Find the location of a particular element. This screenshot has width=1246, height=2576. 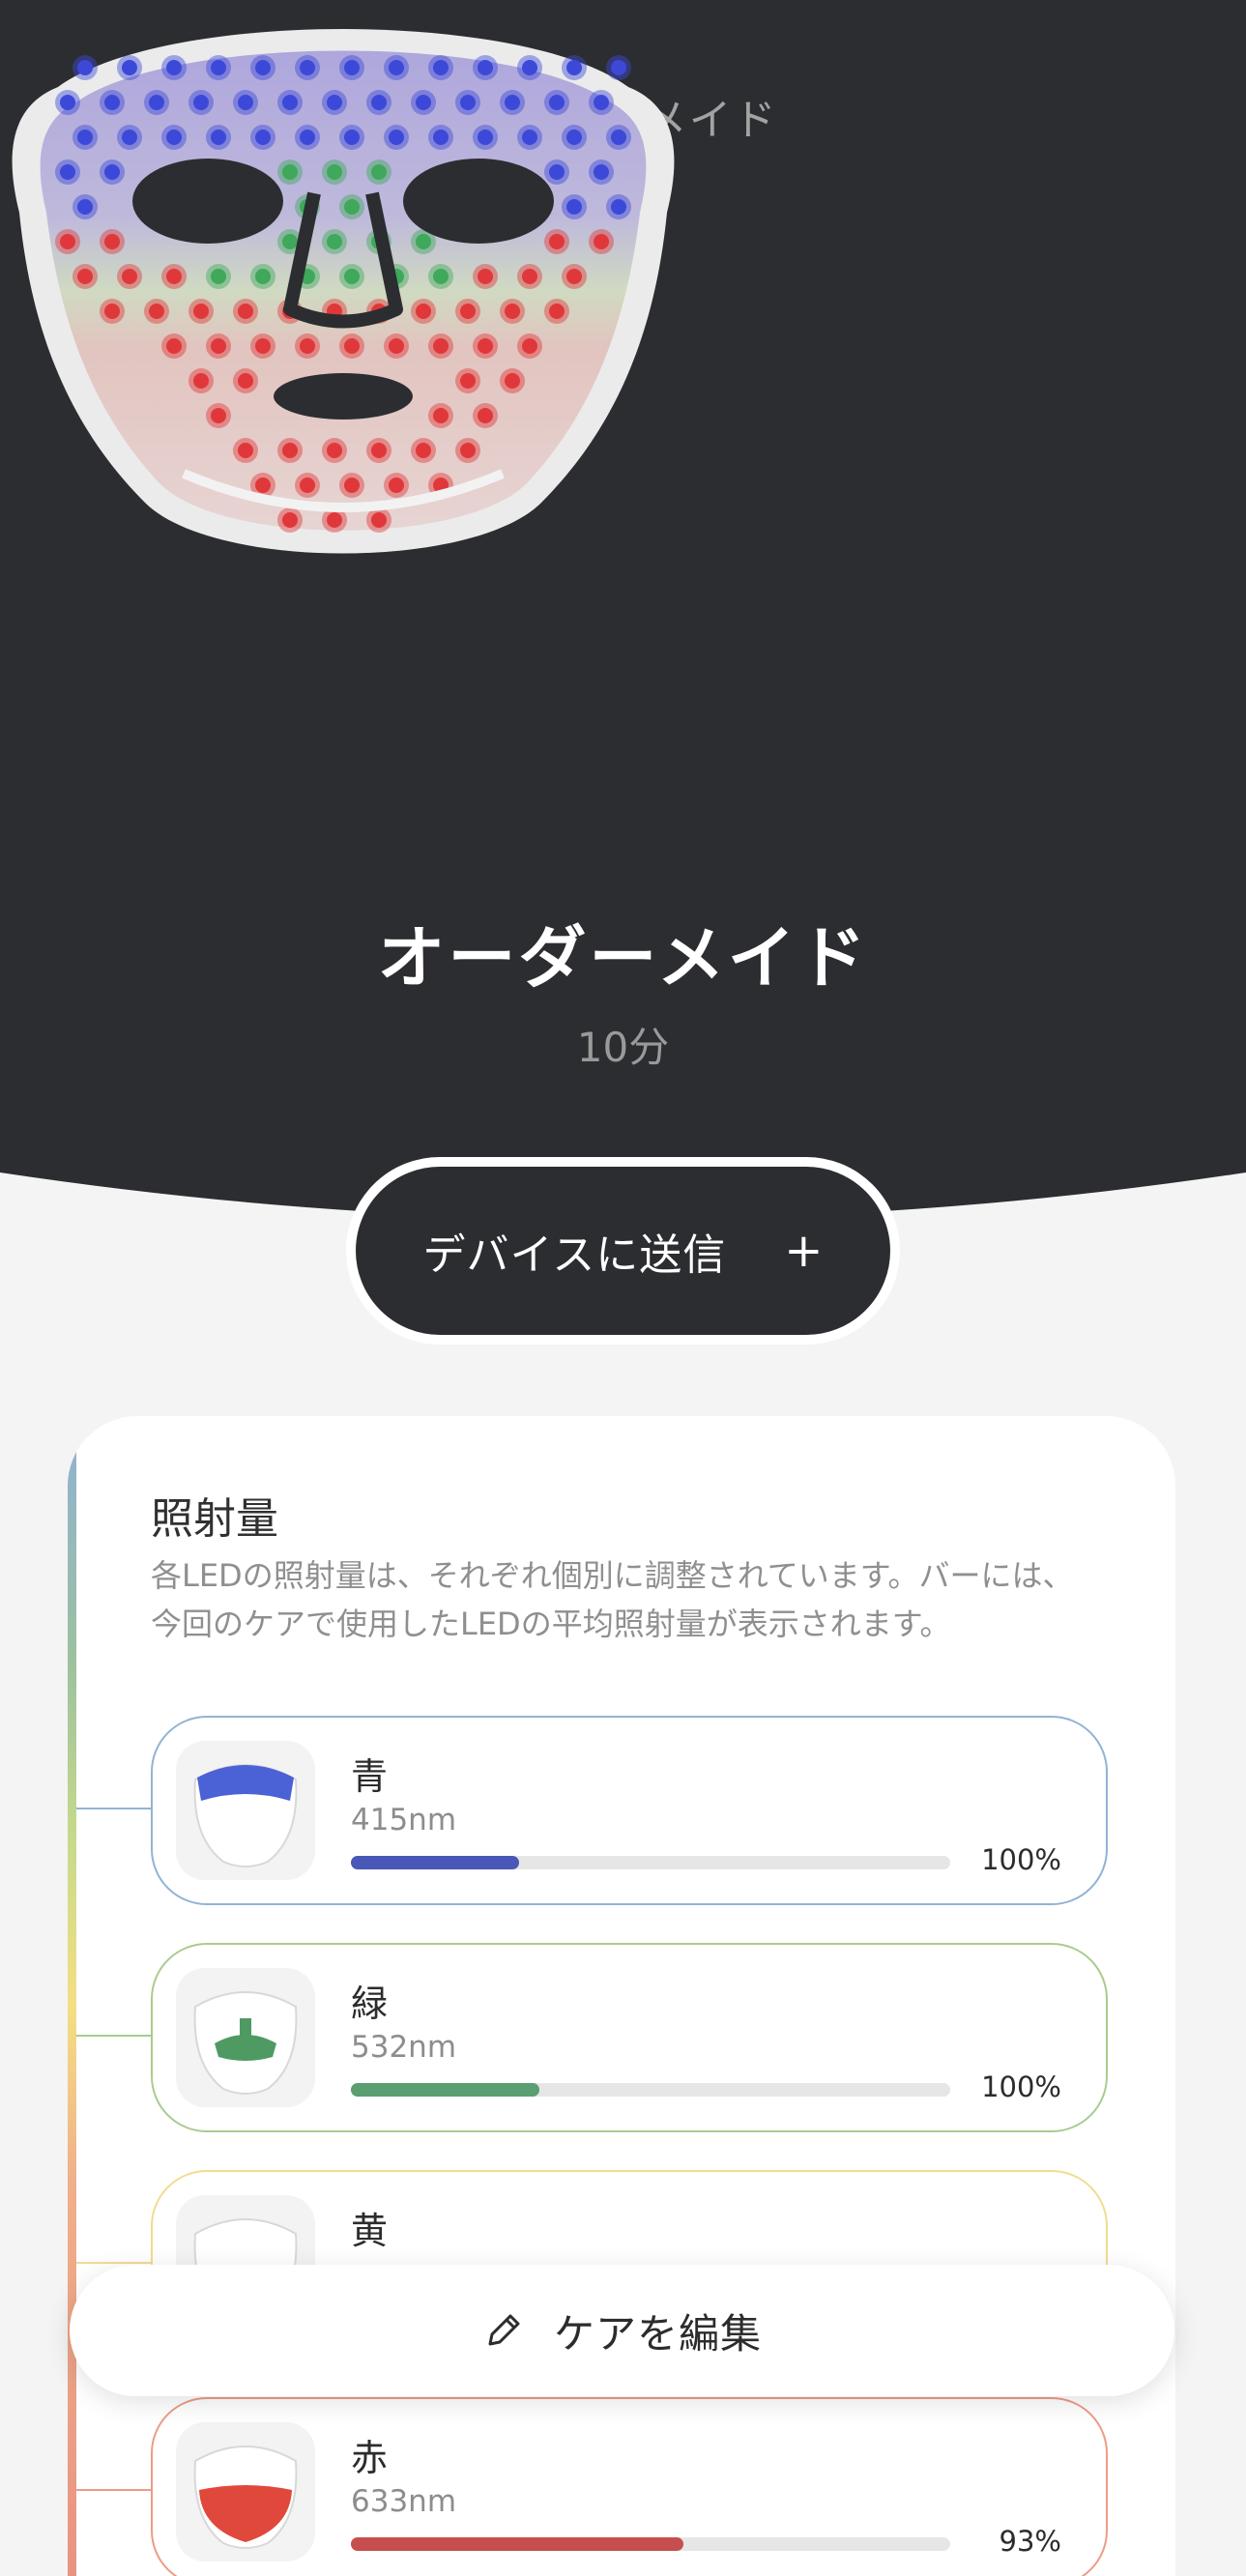

led-zone-thumbnail-blue is located at coordinates (245, 1810).